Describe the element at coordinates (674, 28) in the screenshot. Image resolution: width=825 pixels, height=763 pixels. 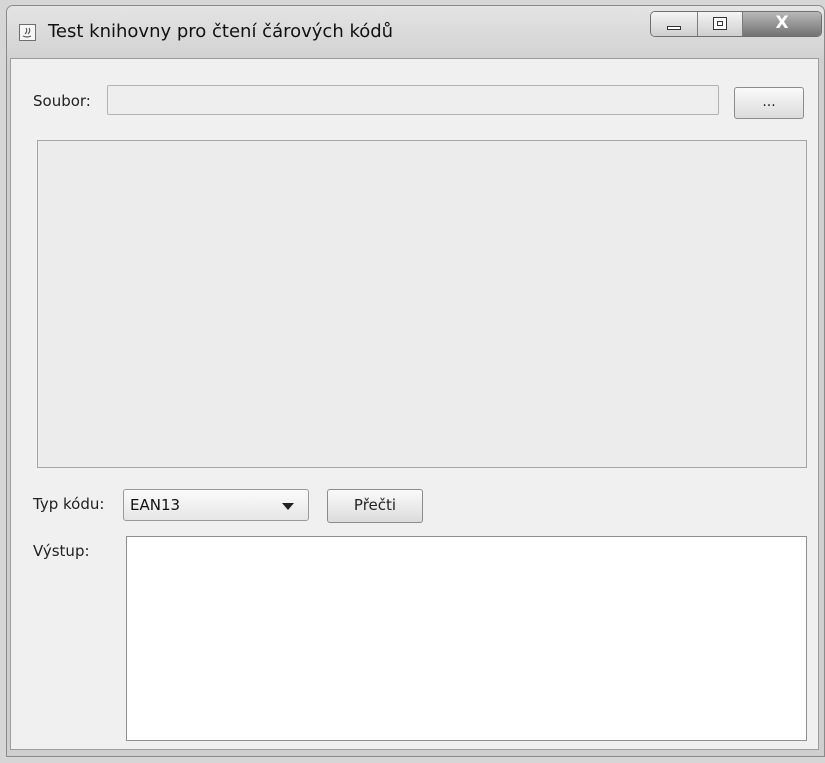
I see `minimize-icon` at that location.